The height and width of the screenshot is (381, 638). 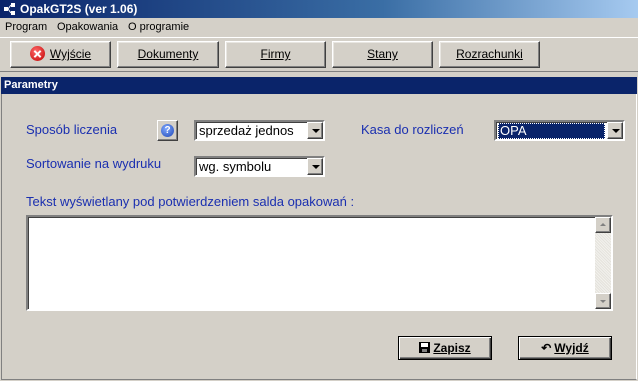 I want to click on settlements-button: Rozrachunki, so click(x=489, y=54).